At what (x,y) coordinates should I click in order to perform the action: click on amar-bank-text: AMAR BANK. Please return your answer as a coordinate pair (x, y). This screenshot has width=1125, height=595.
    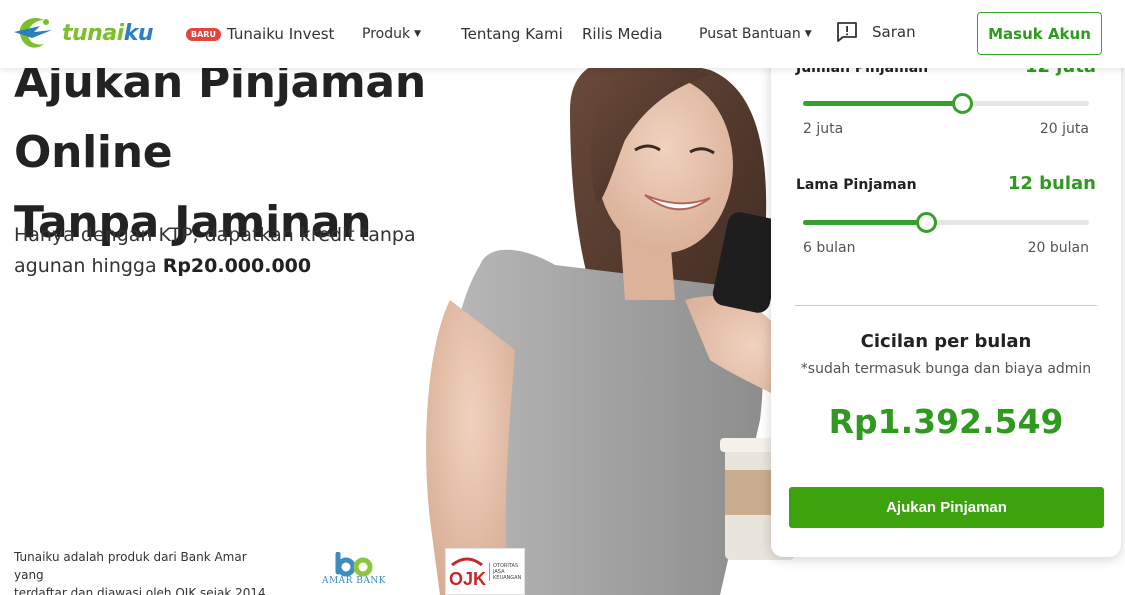
    Looking at the image, I should click on (354, 581).